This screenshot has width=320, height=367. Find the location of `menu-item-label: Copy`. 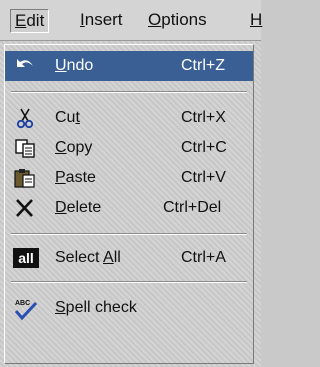

menu-item-label: Copy is located at coordinates (74, 147).